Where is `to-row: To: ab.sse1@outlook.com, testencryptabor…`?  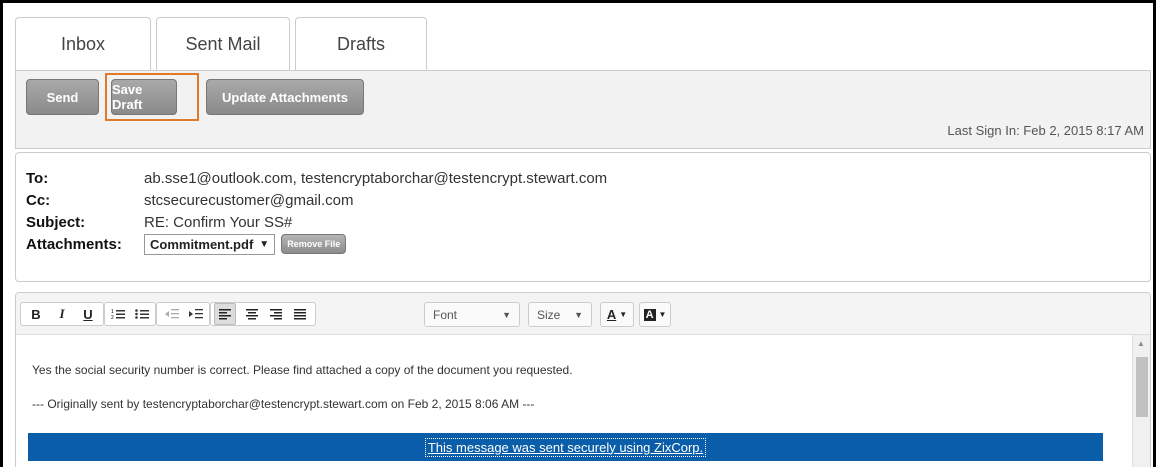 to-row: To: ab.sse1@outlook.com, testencryptabor… is located at coordinates (316, 178).